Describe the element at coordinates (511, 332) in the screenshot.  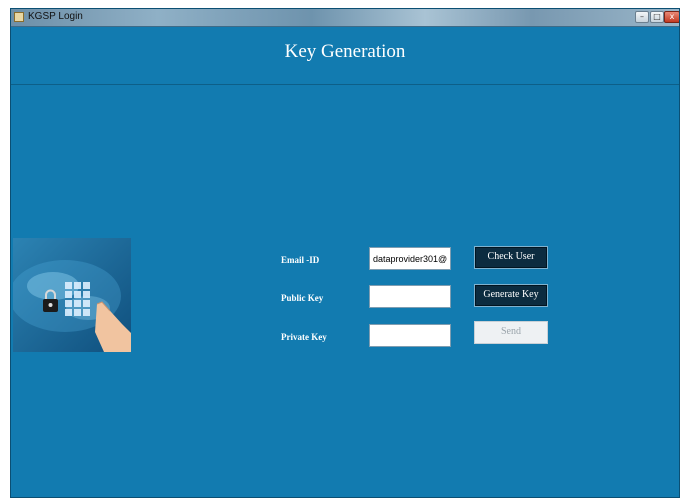
I see `send-button: Send` at that location.